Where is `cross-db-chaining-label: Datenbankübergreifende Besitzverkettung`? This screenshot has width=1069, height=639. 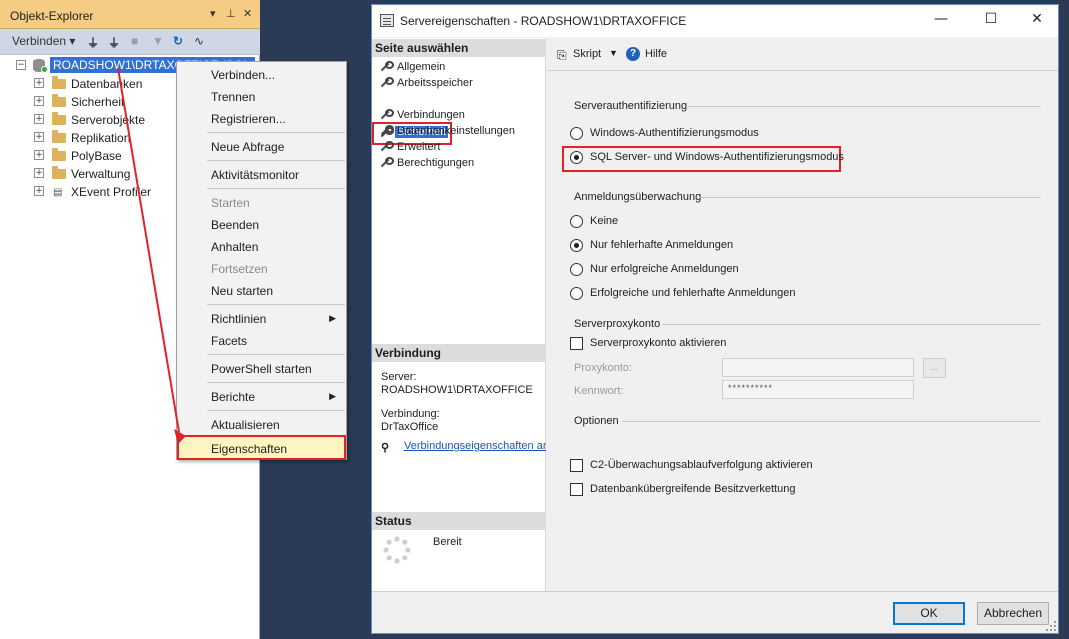
cross-db-chaining-label: Datenbankübergreifende Besitzverkettung is located at coordinates (692, 489).